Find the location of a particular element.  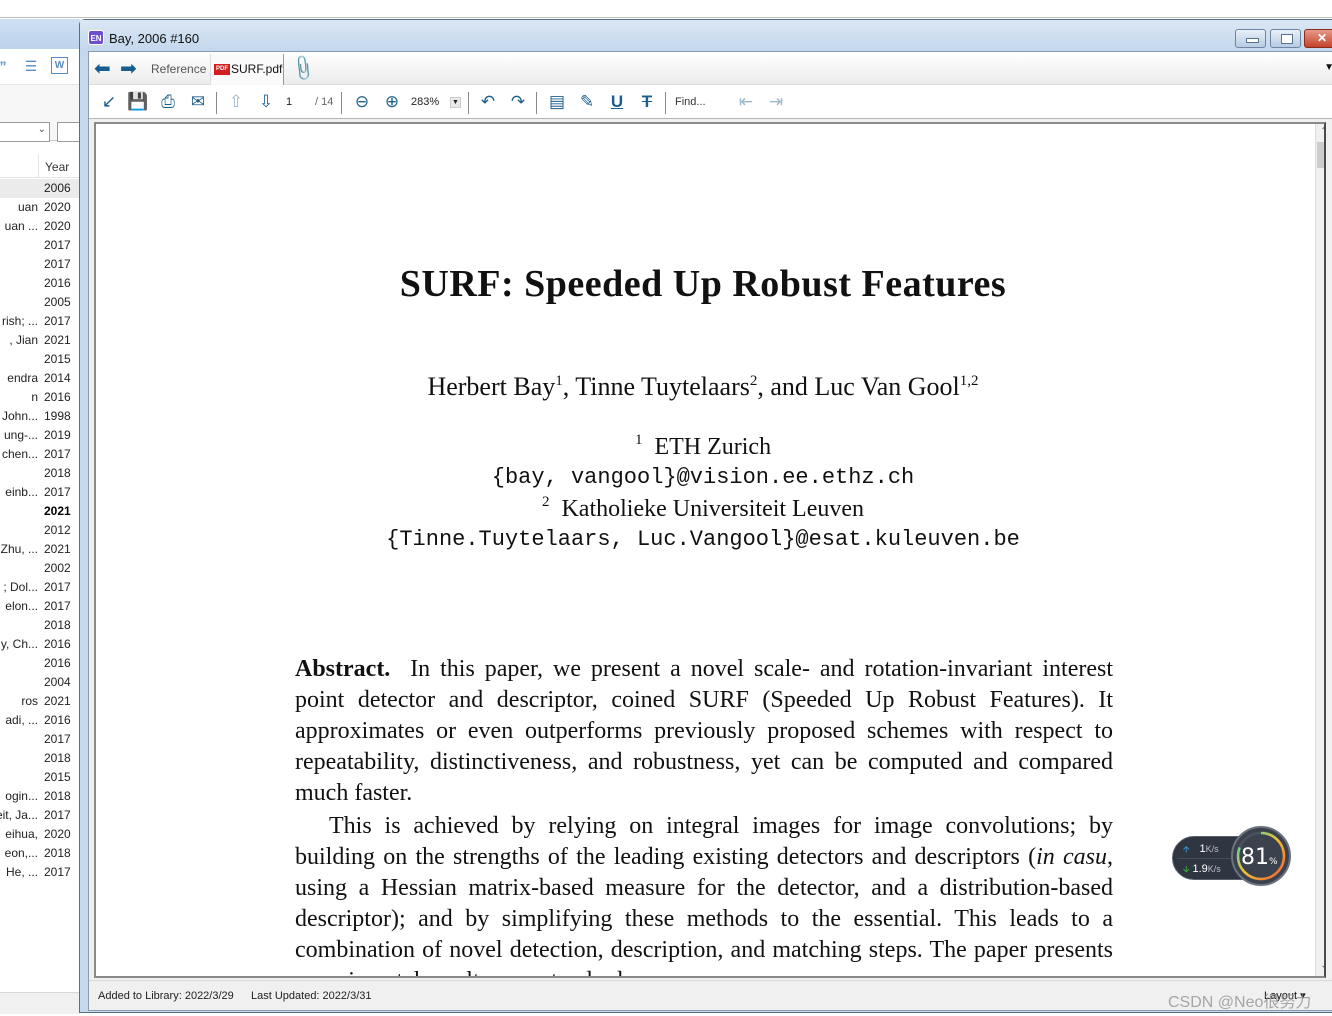

reference-row: 2006 is located at coordinates (40, 188).